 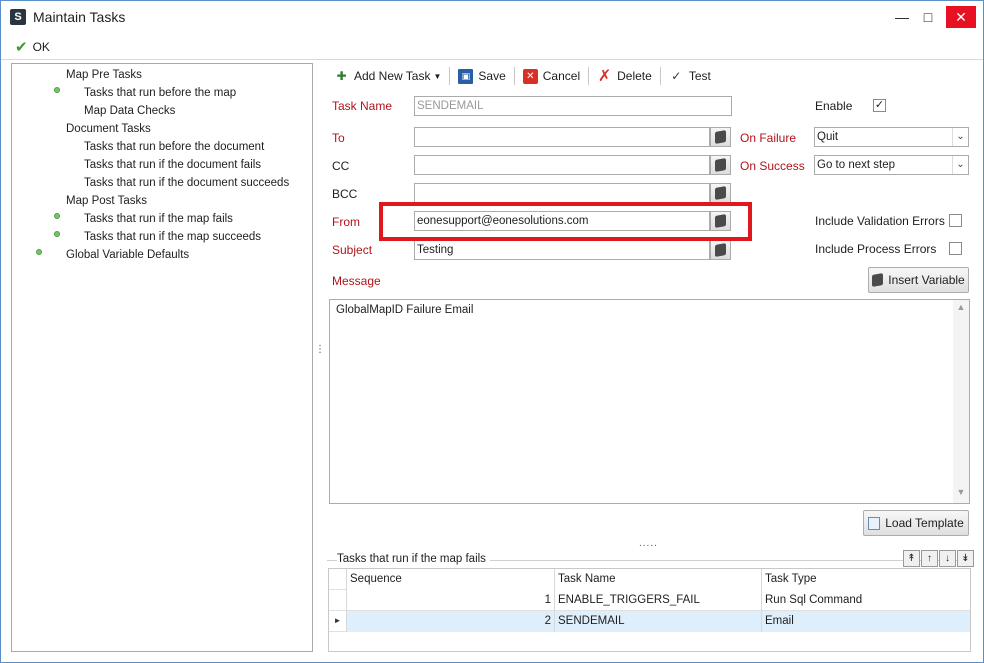 I want to click on checkmark-icon: ✔, so click(x=21, y=47).